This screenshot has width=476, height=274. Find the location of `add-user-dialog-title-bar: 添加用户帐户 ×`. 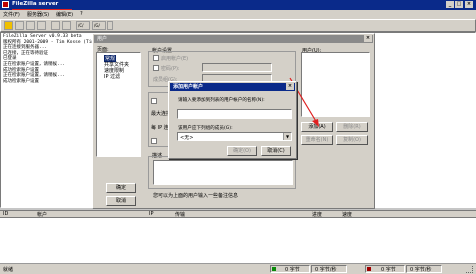

add-user-dialog-title-bar: 添加用户帐户 × is located at coordinates (232, 87).